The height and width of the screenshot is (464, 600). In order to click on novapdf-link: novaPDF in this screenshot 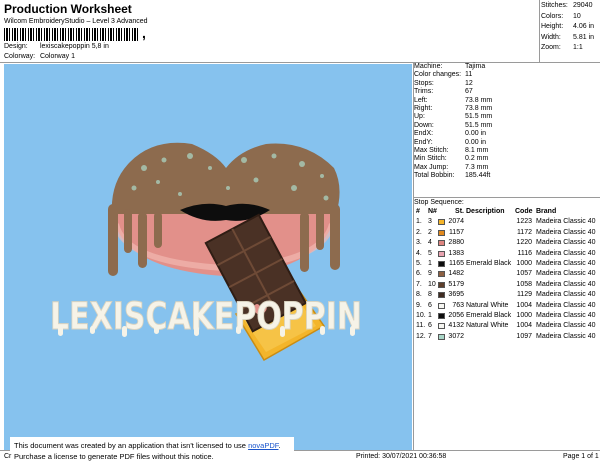, I will do `click(263, 445)`.